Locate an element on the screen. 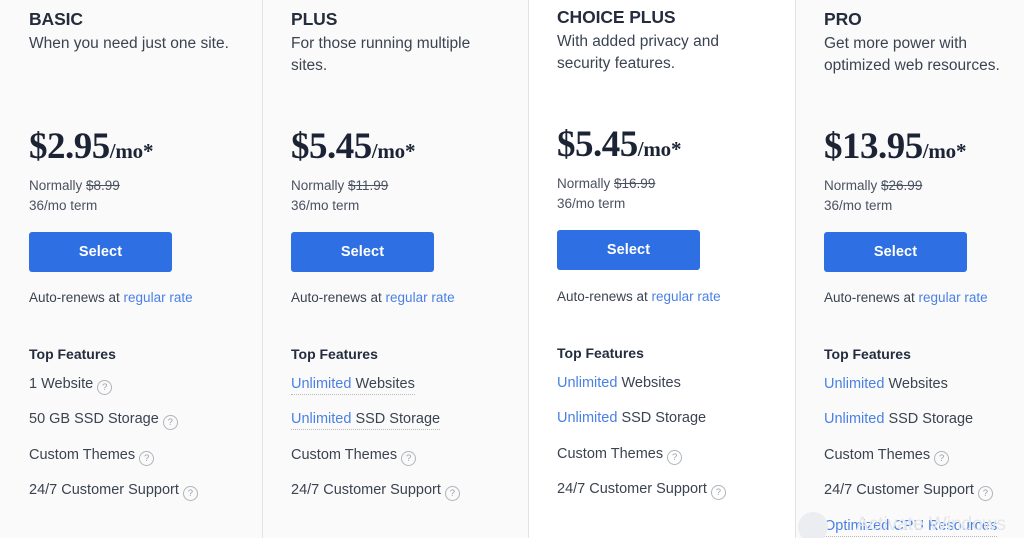  select-button-choice-plus: Select is located at coordinates (628, 250).